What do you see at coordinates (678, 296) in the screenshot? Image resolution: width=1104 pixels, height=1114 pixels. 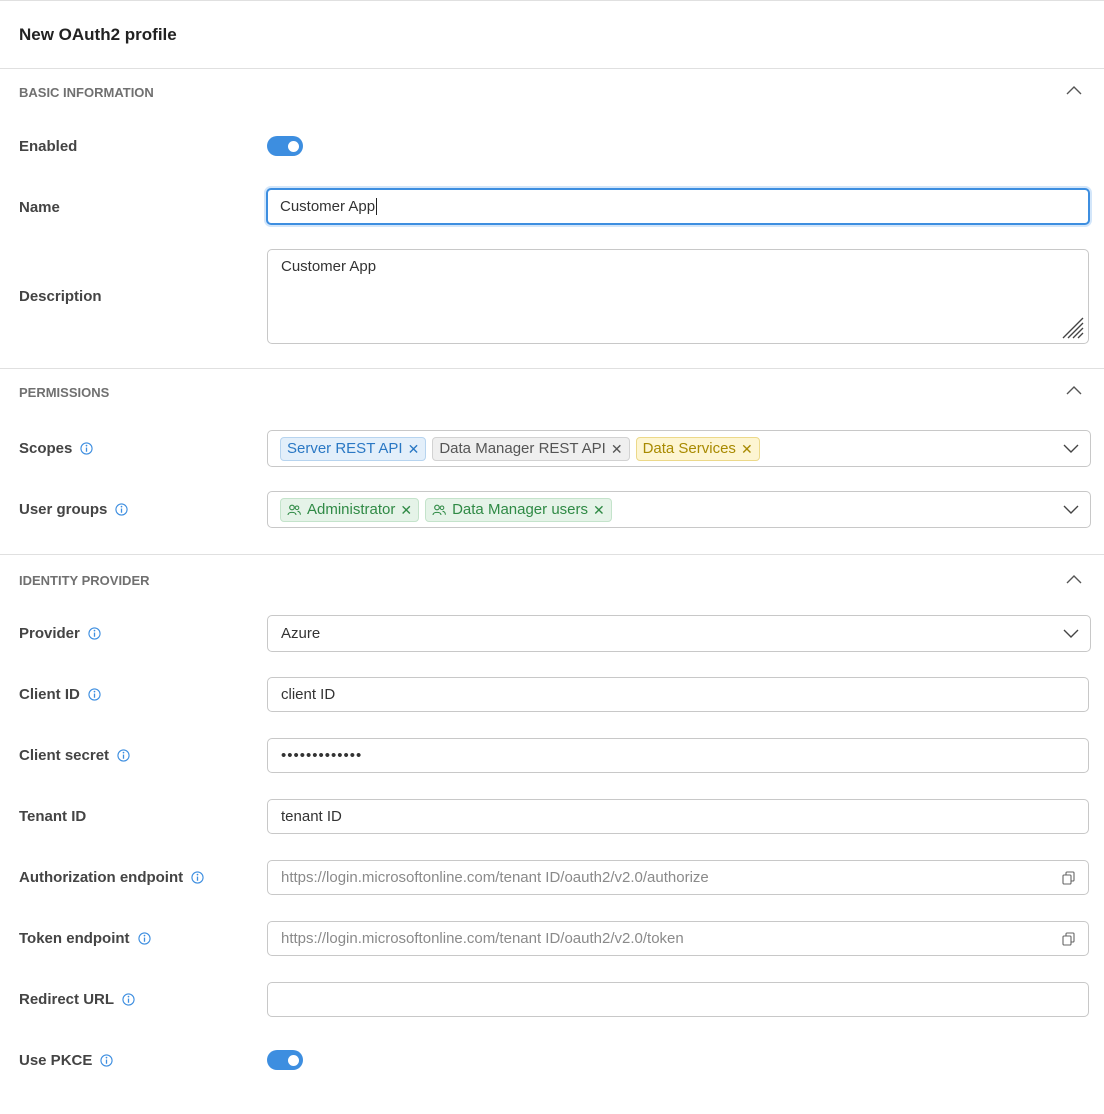 I see `description-textarea: Customer App` at bounding box center [678, 296].